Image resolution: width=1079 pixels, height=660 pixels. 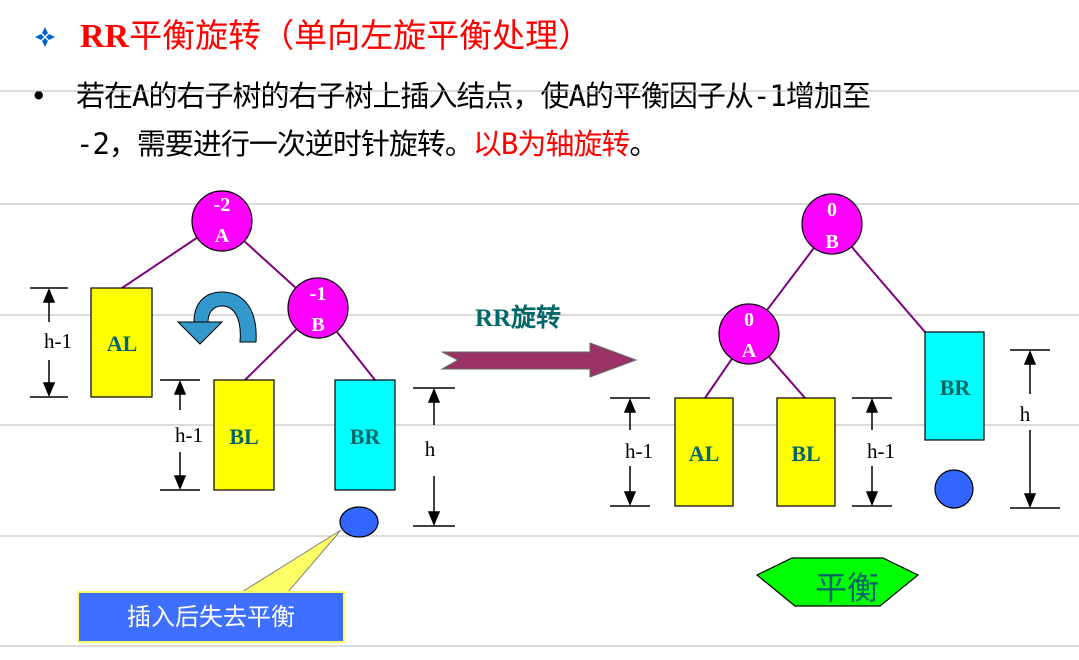 I want to click on callout-pointer, so click(x=291, y=561).